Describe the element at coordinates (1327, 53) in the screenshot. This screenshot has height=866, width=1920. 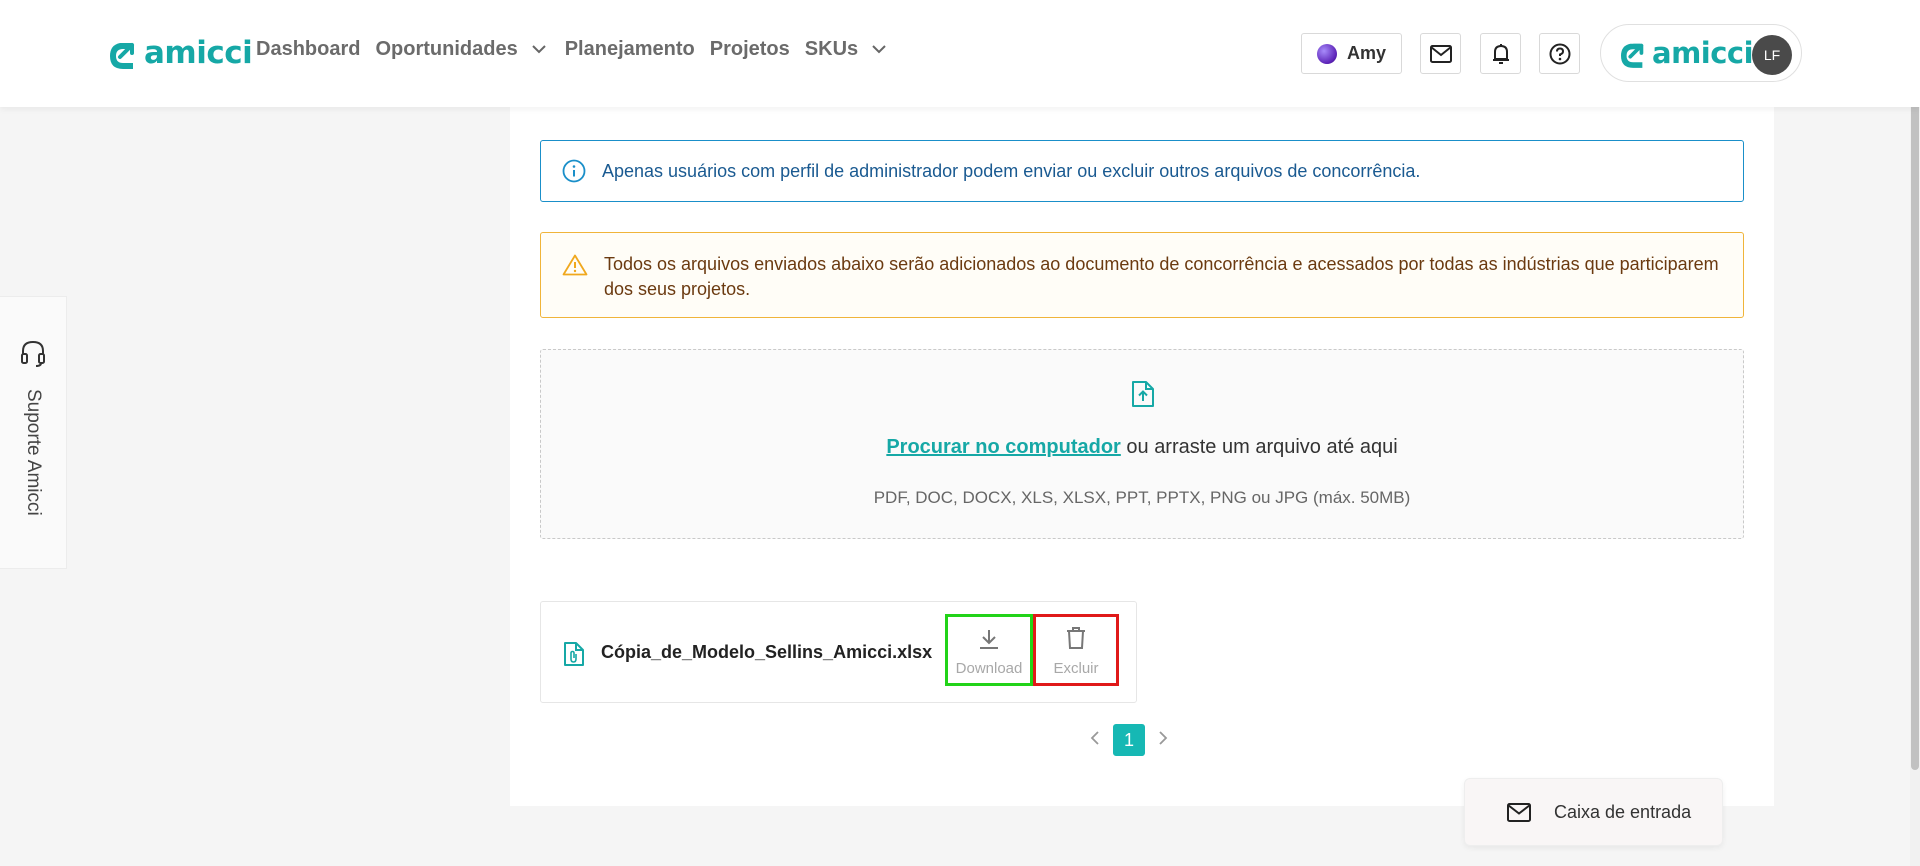
I see `user-orb-icon` at that location.